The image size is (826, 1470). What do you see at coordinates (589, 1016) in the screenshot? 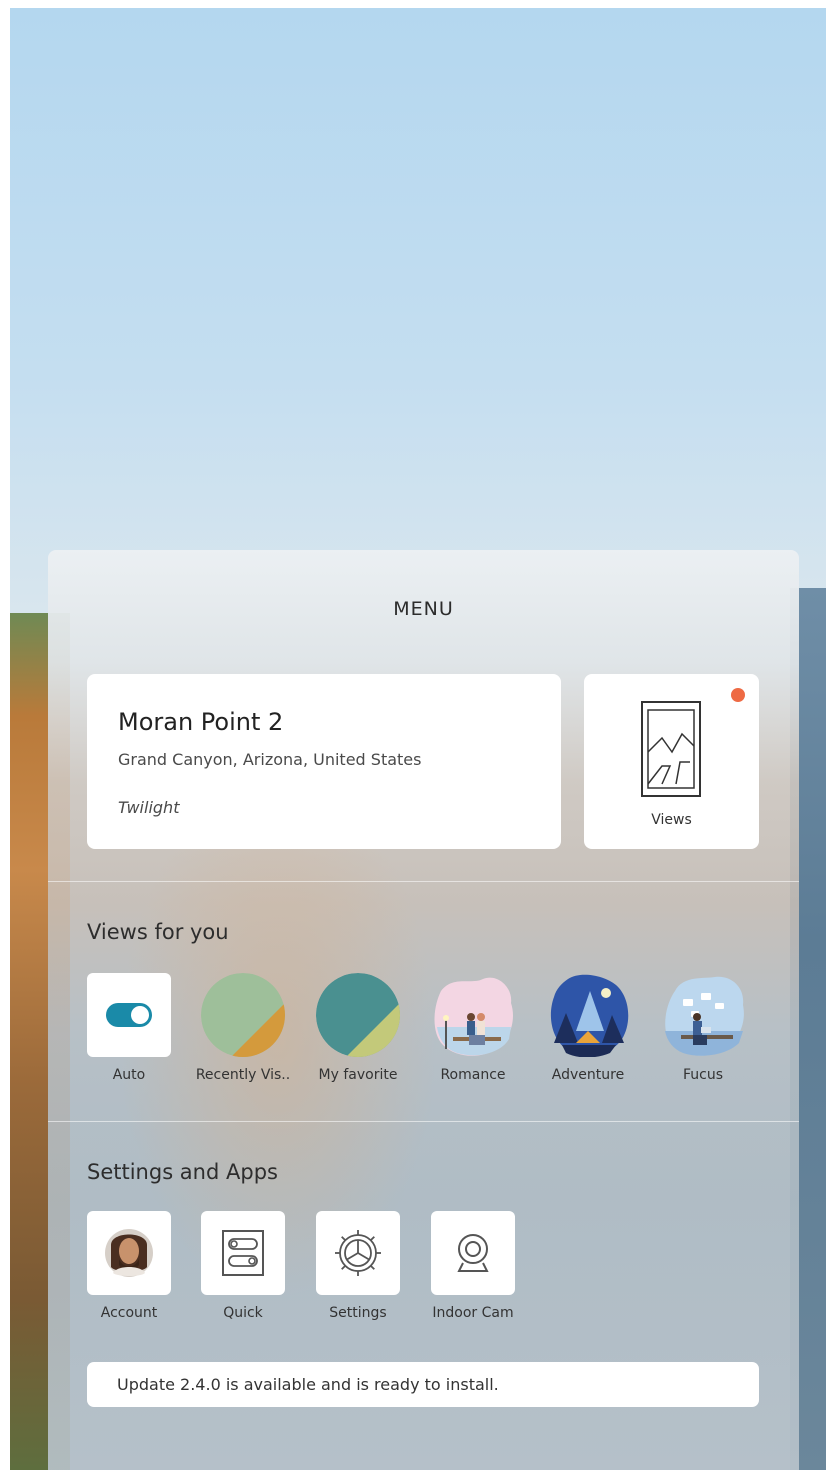
I see `adventure-icon` at bounding box center [589, 1016].